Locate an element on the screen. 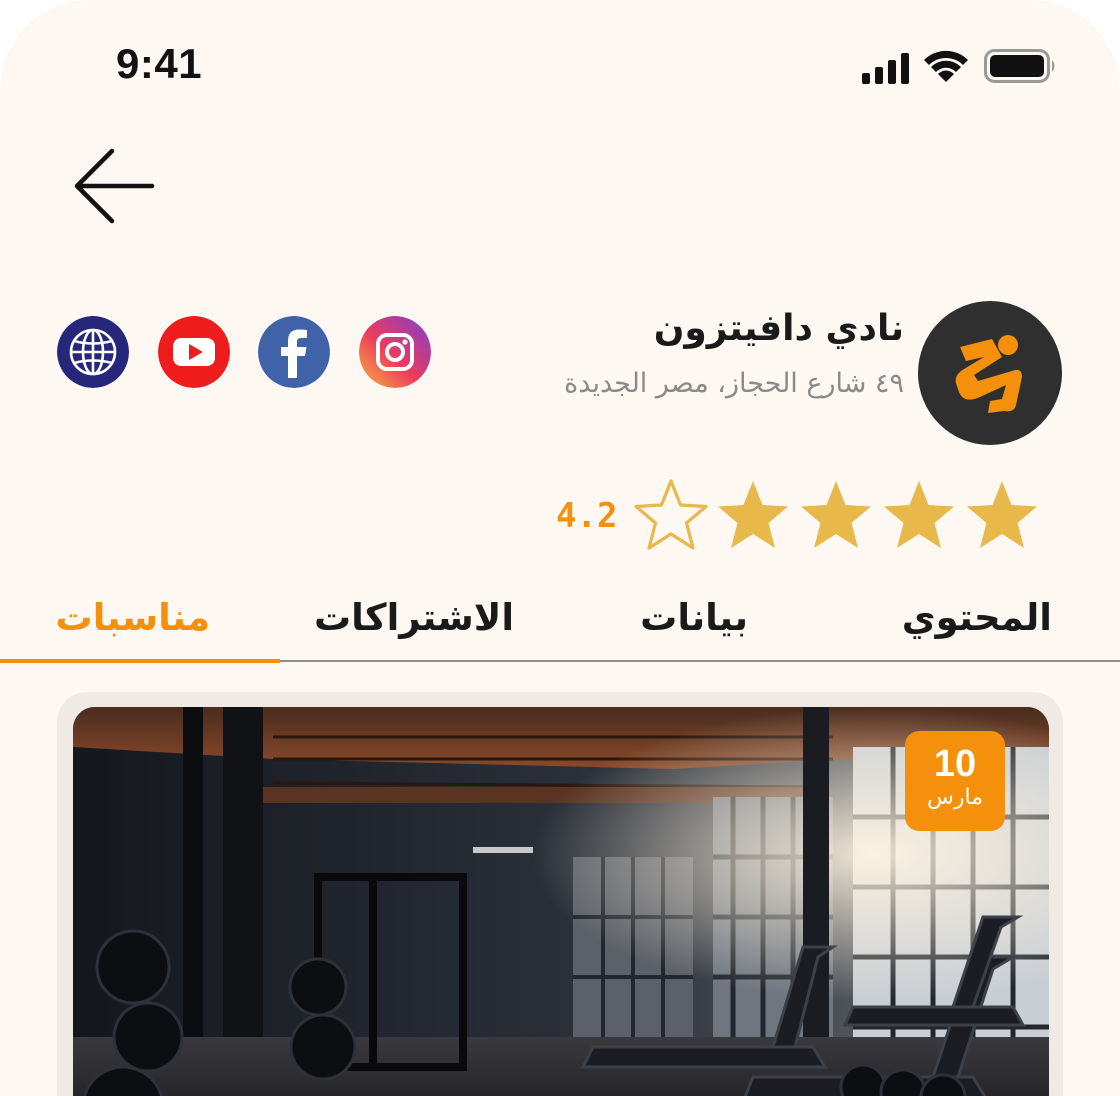 The width and height of the screenshot is (1120, 1096). instagram-link is located at coordinates (395, 352).